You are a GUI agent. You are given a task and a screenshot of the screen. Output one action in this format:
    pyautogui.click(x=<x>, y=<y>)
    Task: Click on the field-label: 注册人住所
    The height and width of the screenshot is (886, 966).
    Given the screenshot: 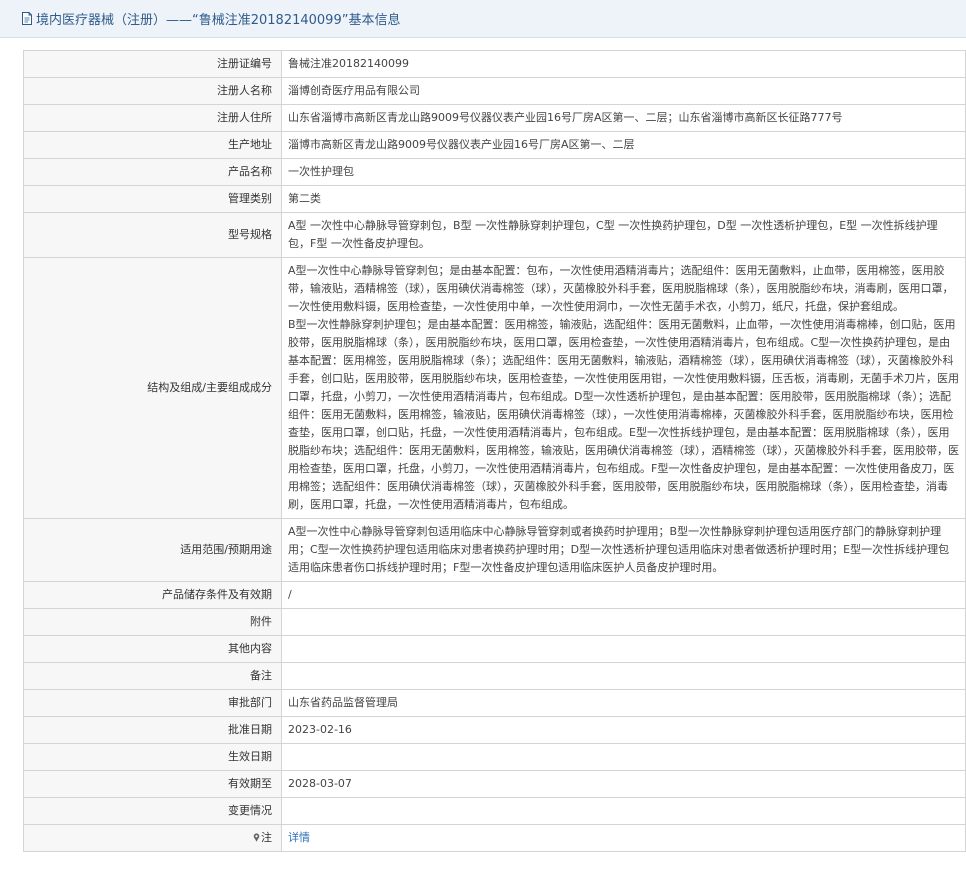 What is the action you would take?
    pyautogui.click(x=152, y=118)
    